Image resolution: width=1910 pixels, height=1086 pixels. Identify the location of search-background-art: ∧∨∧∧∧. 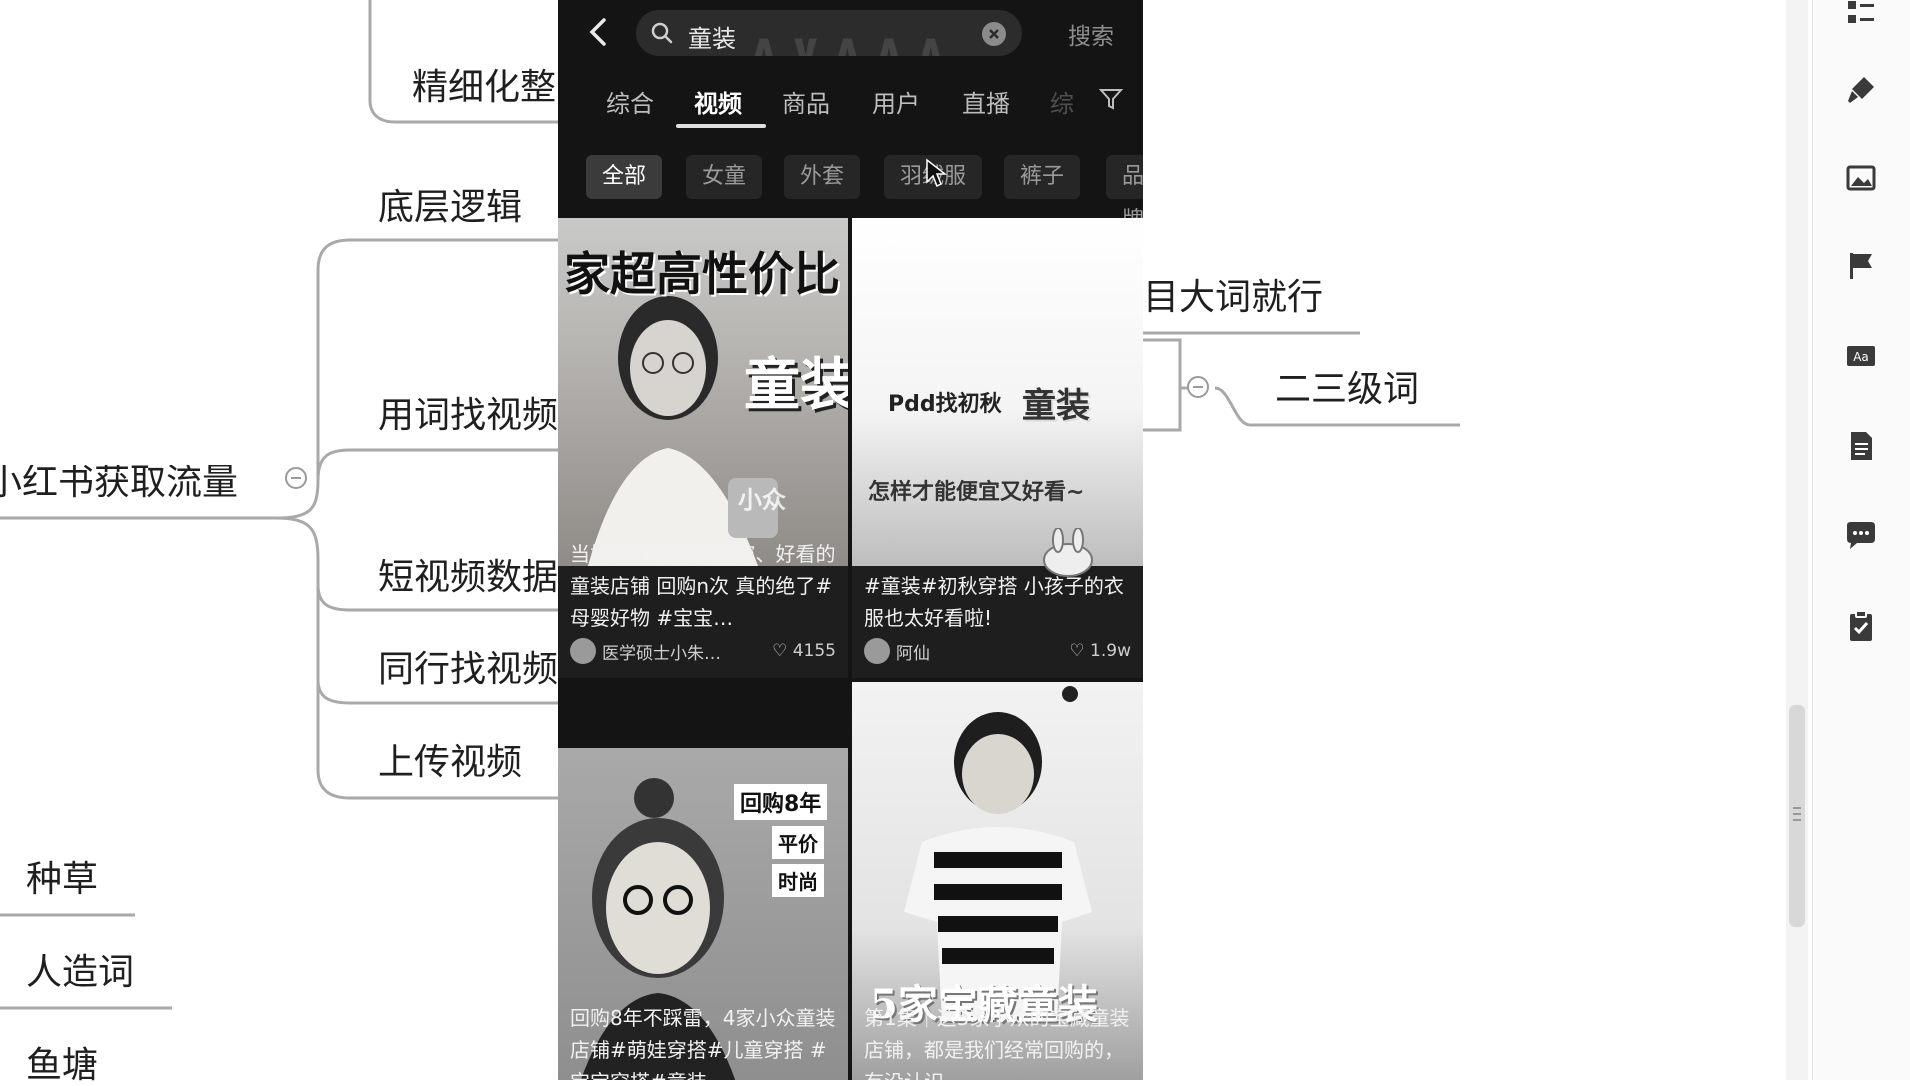
(850, 40).